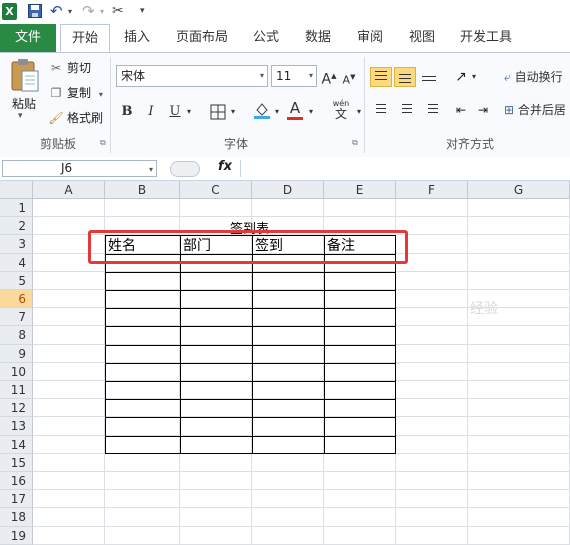 The height and width of the screenshot is (545, 570). What do you see at coordinates (432, 190) in the screenshot?
I see `column-header-f: F` at bounding box center [432, 190].